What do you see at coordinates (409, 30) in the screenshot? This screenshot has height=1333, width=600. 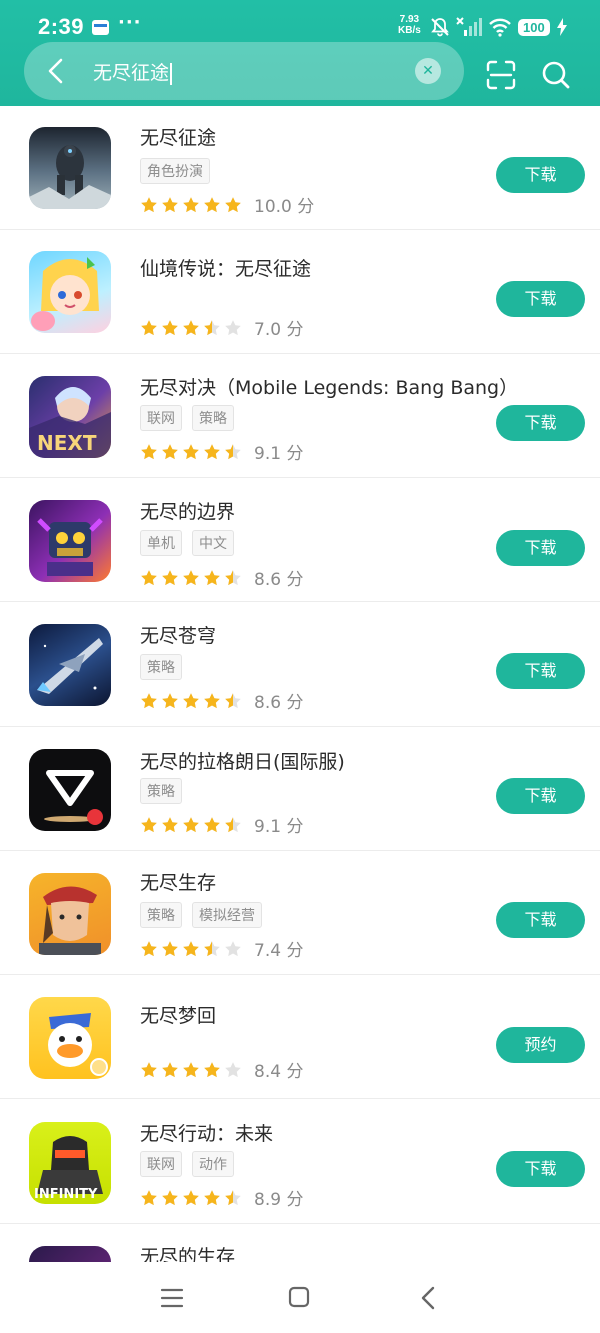 I see `network-speed-unit: KB/s` at bounding box center [409, 30].